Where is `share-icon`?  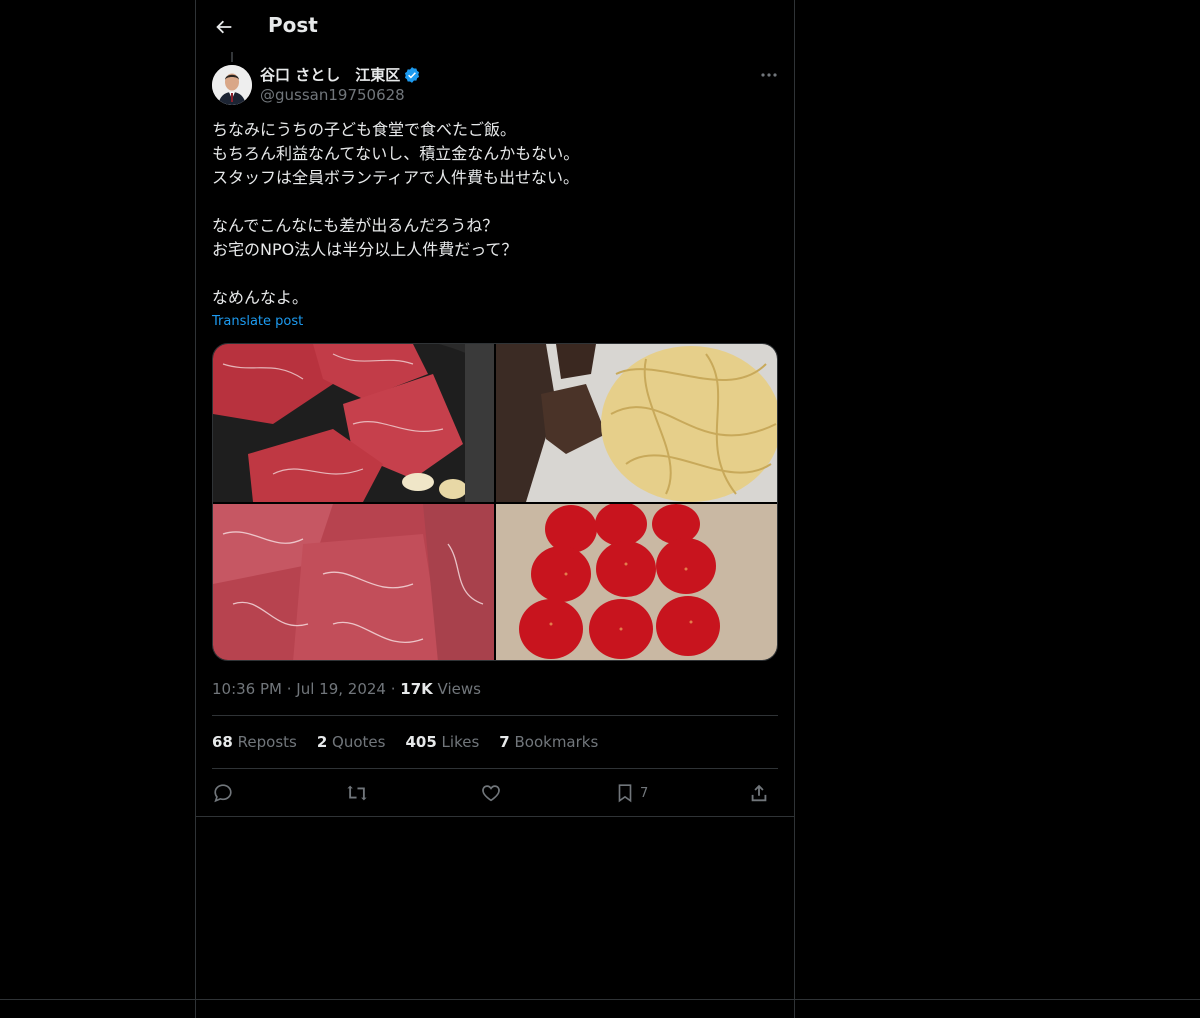 share-icon is located at coordinates (759, 793).